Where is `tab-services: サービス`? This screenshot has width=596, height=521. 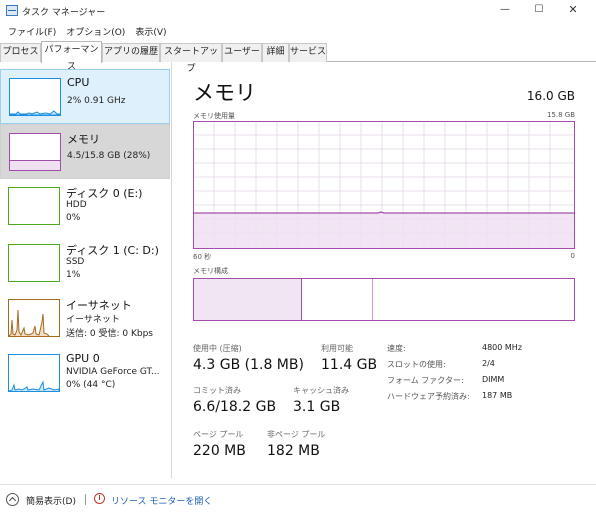 tab-services: サービス is located at coordinates (308, 52).